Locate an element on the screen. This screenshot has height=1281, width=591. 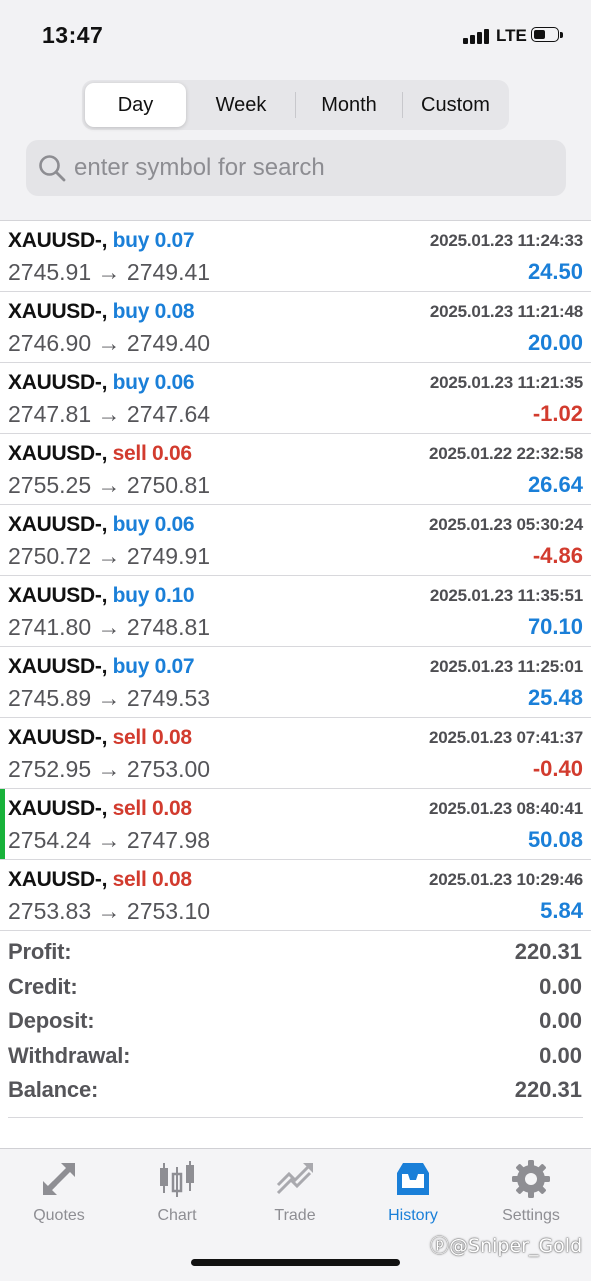
summary-label: Deposit: is located at coordinates (51, 1020).